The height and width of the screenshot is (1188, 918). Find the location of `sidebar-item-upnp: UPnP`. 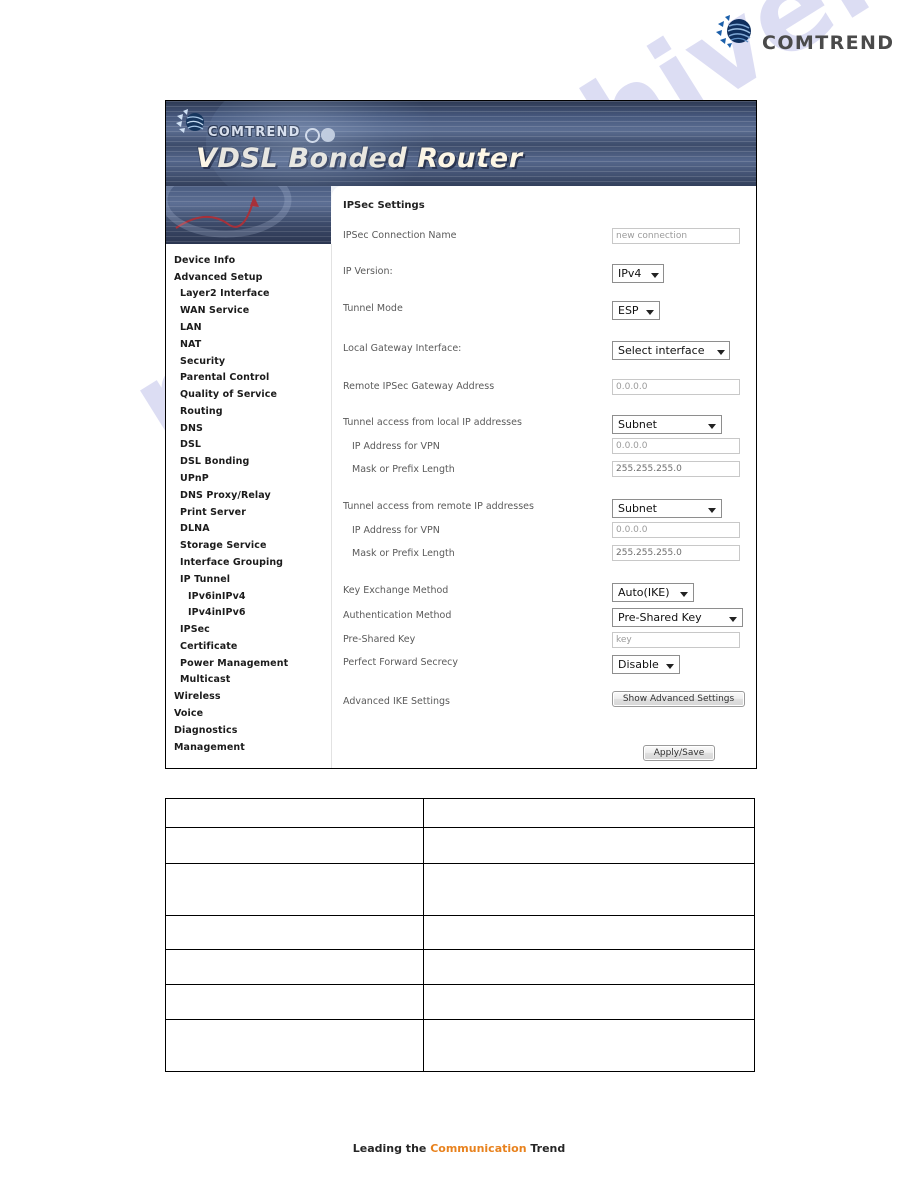

sidebar-item-upnp: UPnP is located at coordinates (248, 478).